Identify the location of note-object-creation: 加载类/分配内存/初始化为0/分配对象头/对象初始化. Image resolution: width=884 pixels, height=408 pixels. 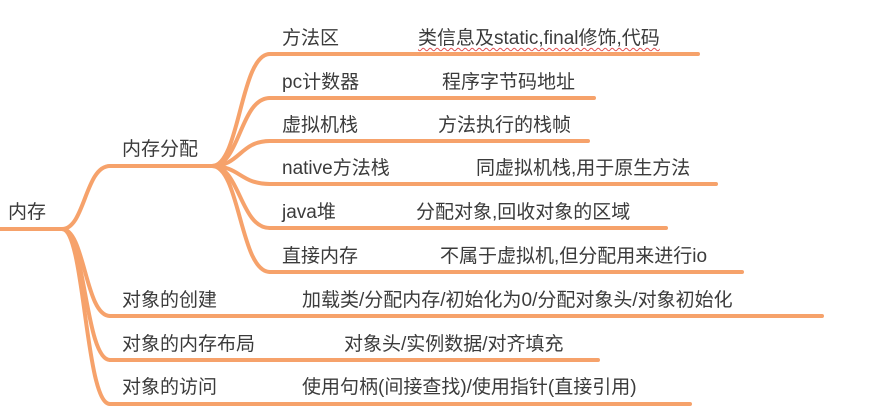
(517, 300).